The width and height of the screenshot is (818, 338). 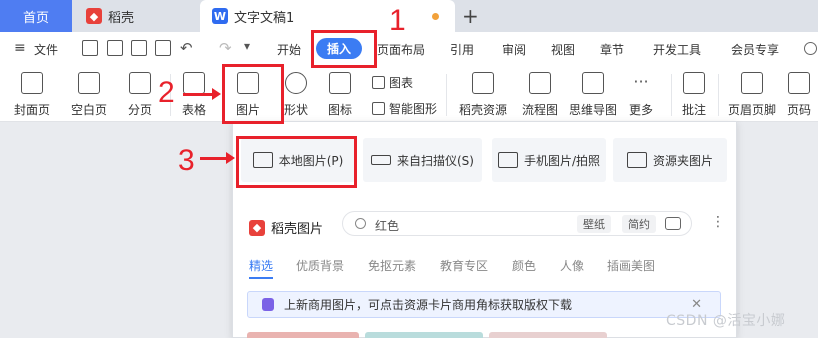 I want to click on blank-page-button: 空白页, so click(x=89, y=92).